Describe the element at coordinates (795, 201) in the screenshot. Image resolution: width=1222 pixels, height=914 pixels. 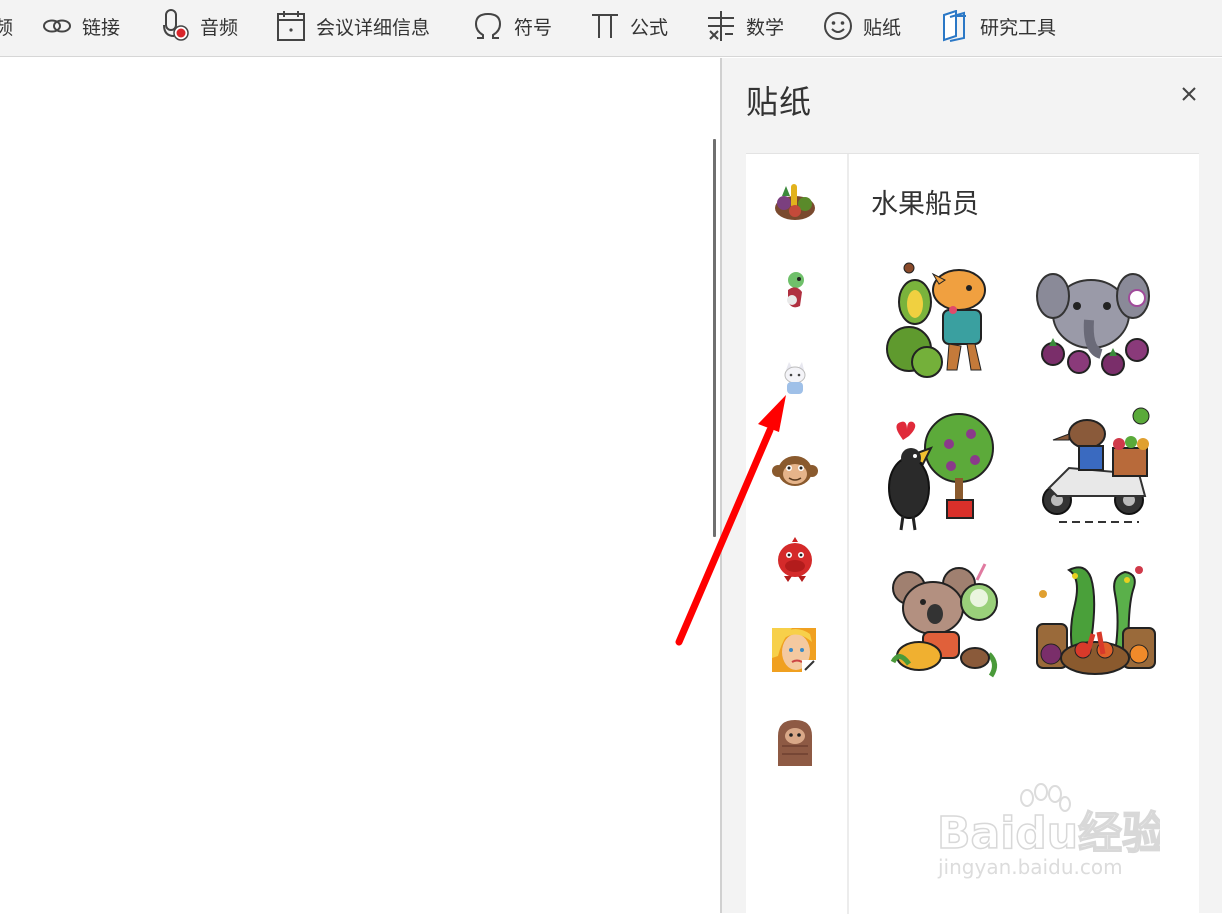
I see `fruit-sticker-category` at that location.